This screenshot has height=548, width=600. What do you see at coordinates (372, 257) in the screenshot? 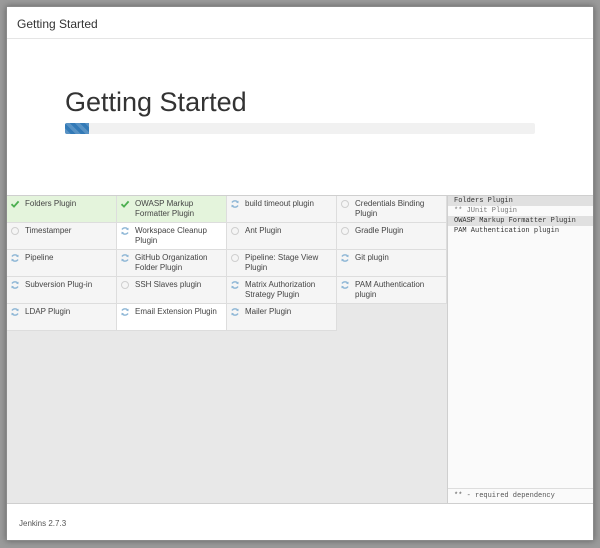
I see `plugin-label: Git plugin` at bounding box center [372, 257].